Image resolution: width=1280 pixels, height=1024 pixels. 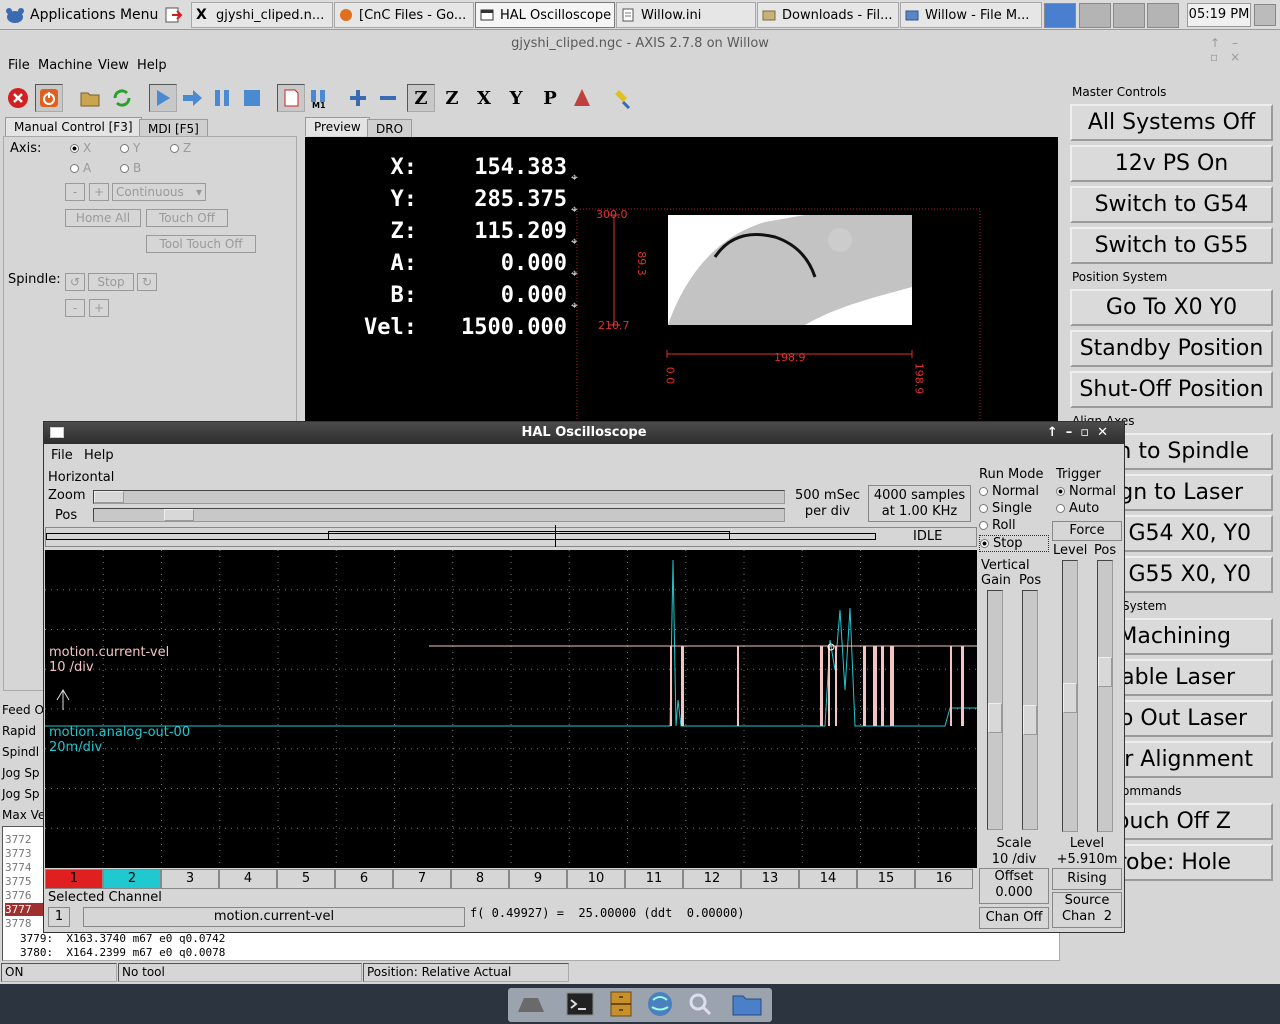 I want to click on tab-preview: Preview, so click(x=337, y=126).